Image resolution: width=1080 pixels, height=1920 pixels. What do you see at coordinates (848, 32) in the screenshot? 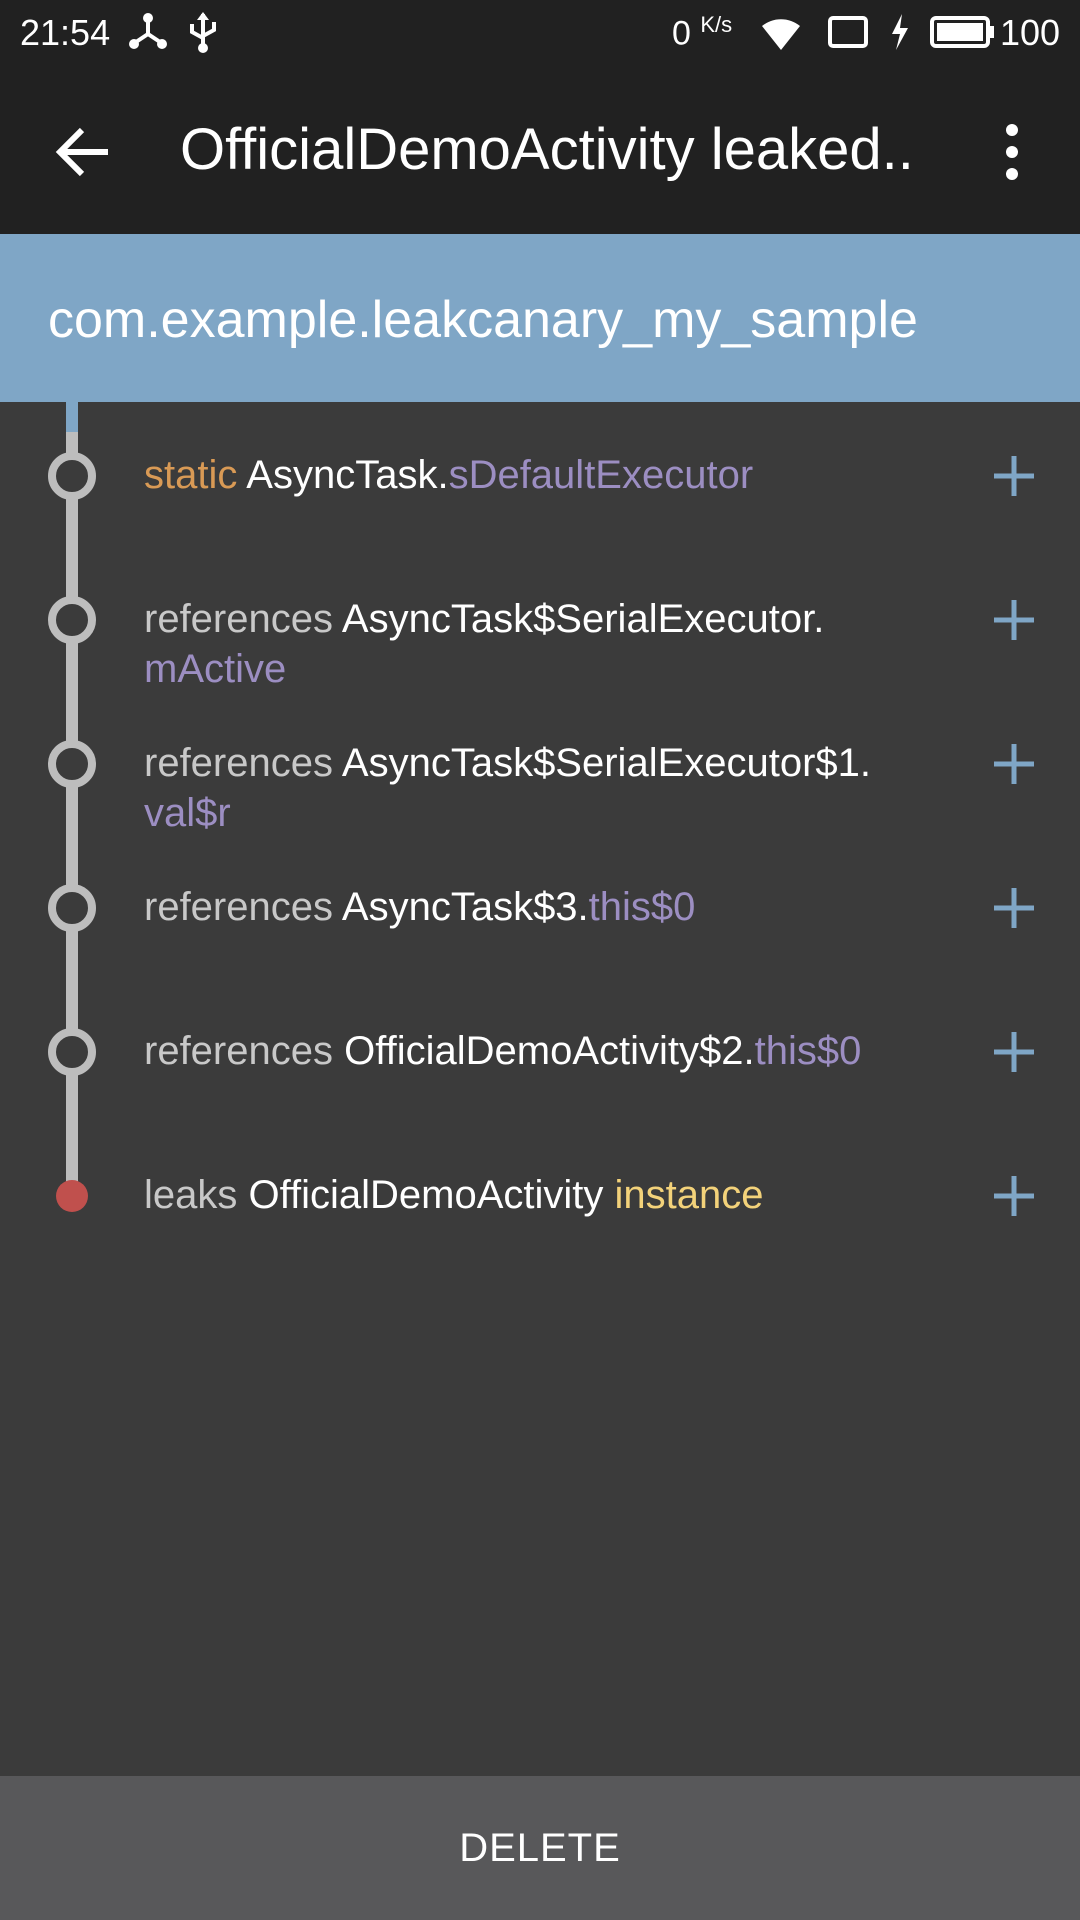
I see `screen-icon` at bounding box center [848, 32].